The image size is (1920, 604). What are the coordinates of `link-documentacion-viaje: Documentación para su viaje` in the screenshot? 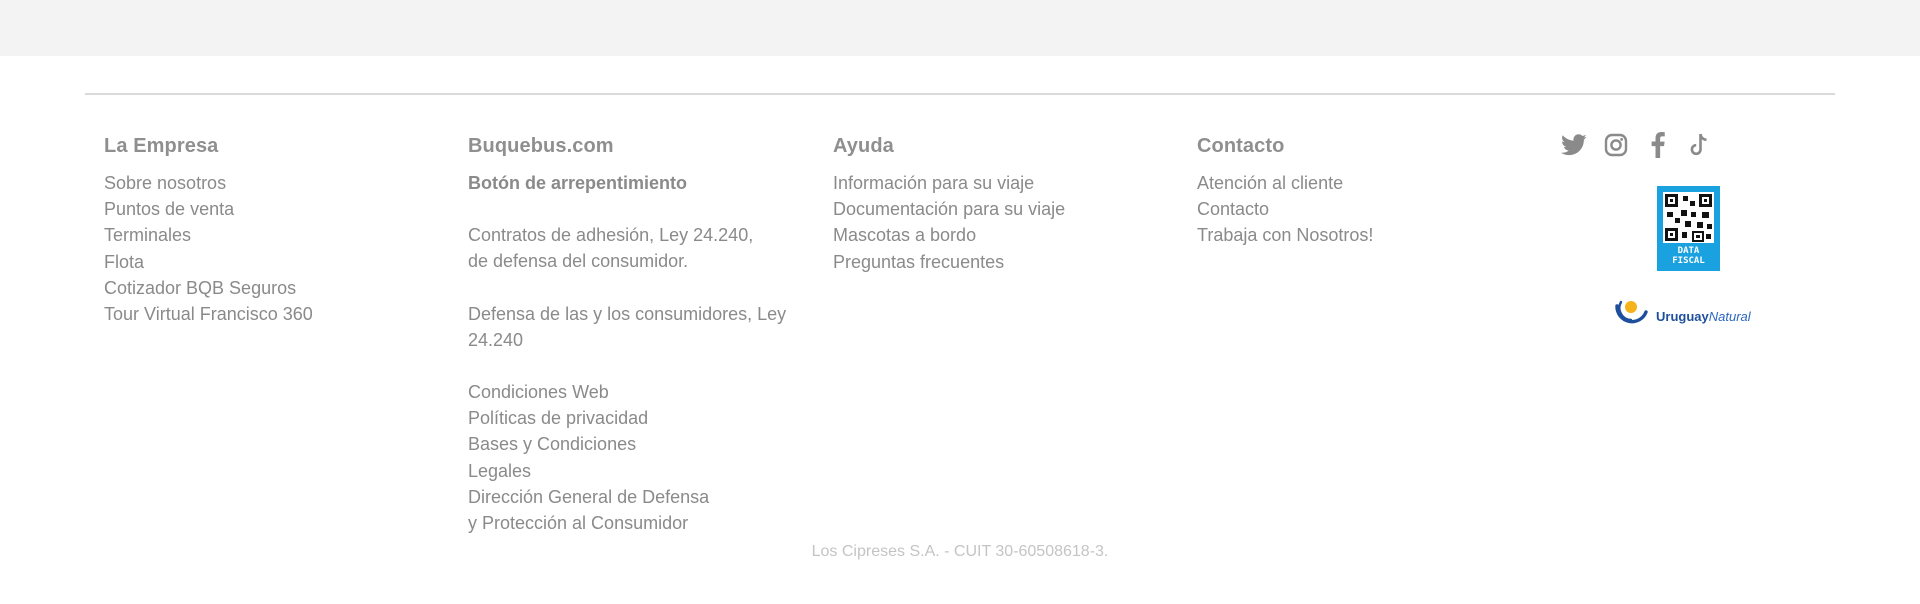 It's located at (949, 209).